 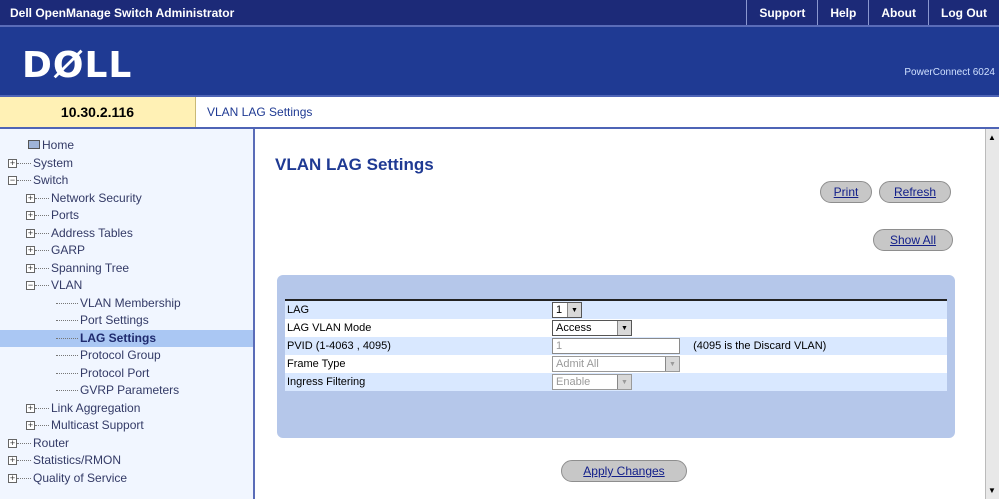 What do you see at coordinates (316, 364) in the screenshot?
I see `frame-label: Frame Type` at bounding box center [316, 364].